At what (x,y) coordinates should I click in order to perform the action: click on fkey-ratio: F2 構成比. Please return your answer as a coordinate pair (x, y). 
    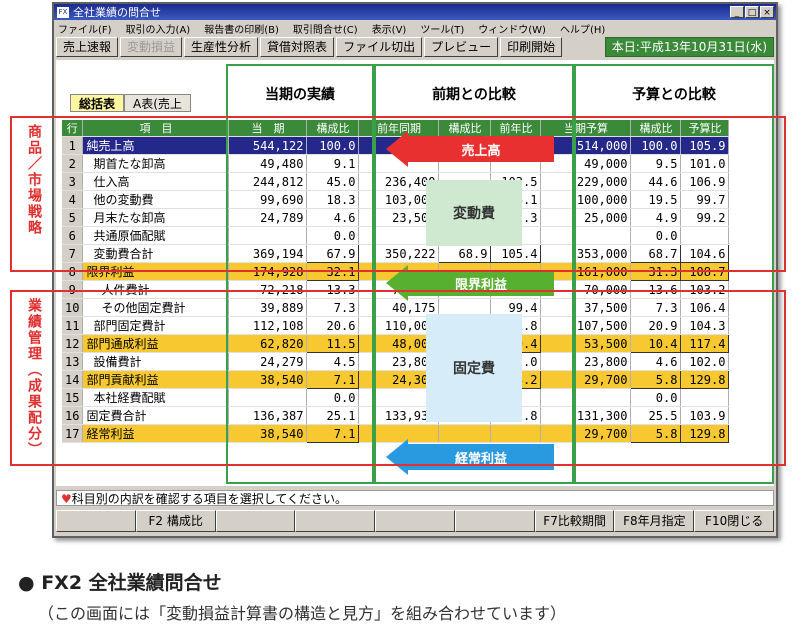
    Looking at the image, I should click on (175, 521).